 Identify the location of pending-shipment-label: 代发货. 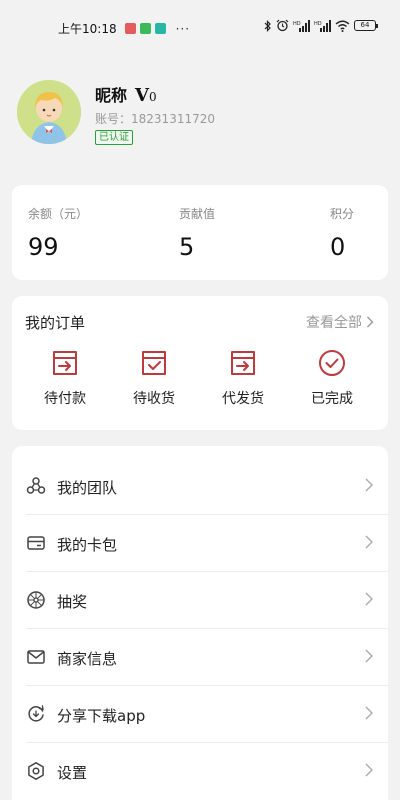
(243, 399).